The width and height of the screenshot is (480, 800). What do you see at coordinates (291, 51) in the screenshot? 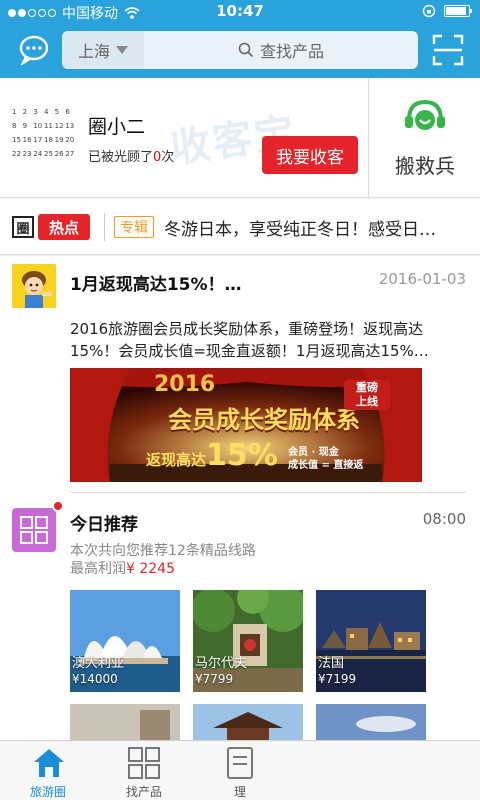
I see `search-placeholder: 查找产品` at bounding box center [291, 51].